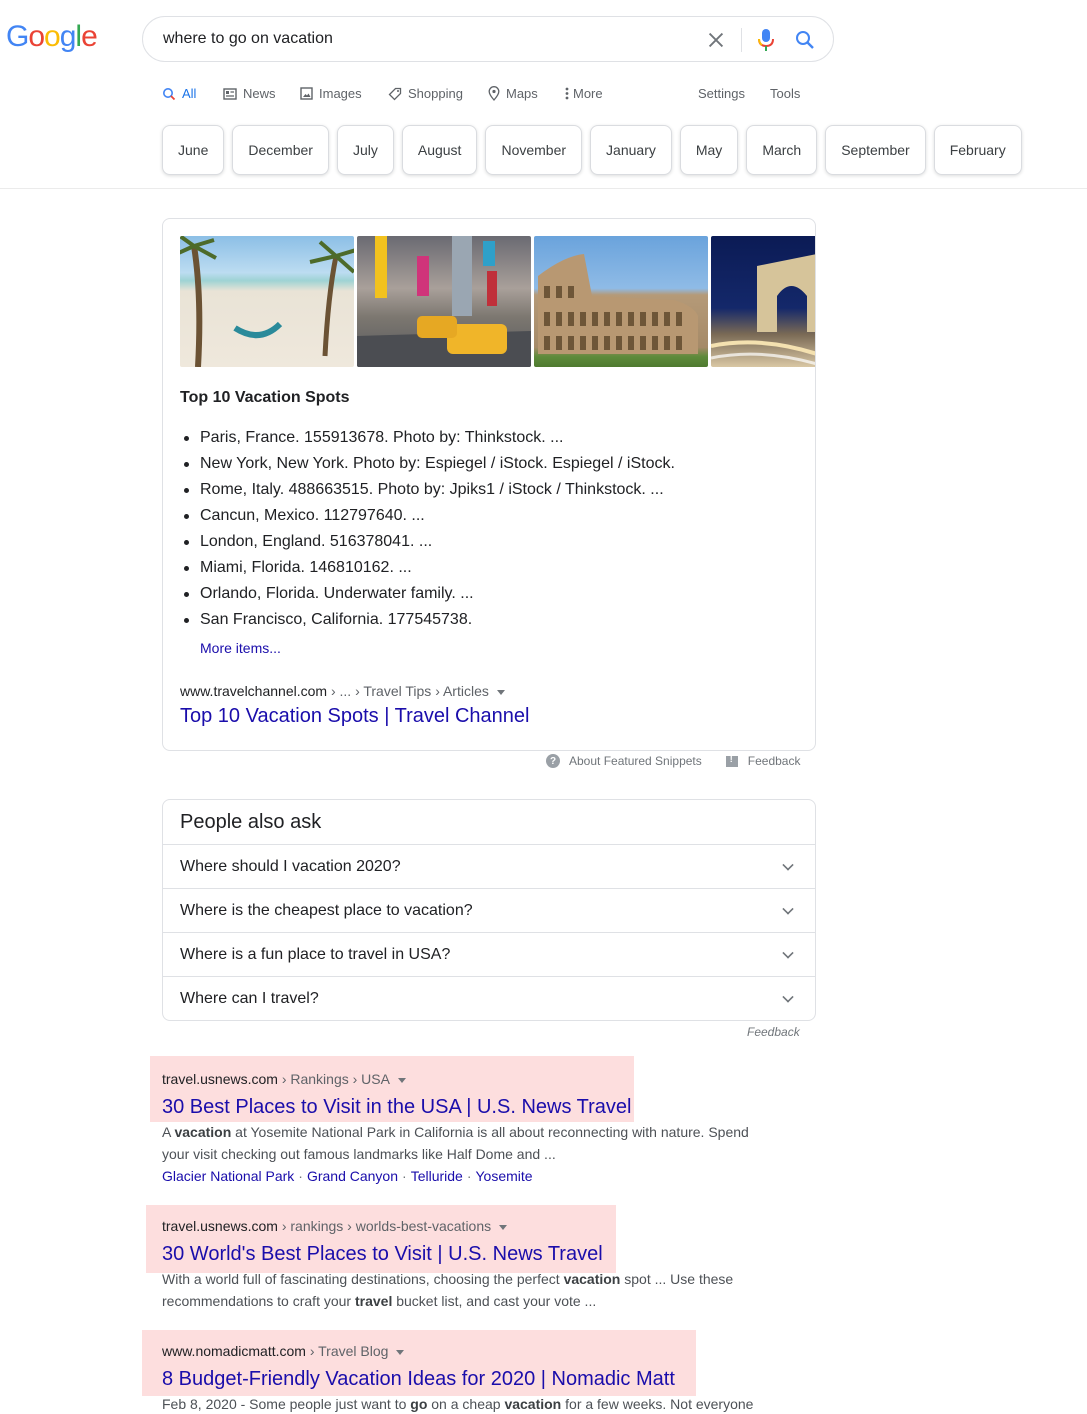 This screenshot has height=1414, width=1087. What do you see at coordinates (384, 1226) in the screenshot?
I see `result-breadcrumb: › rankings › worlds-best-vacations` at bounding box center [384, 1226].